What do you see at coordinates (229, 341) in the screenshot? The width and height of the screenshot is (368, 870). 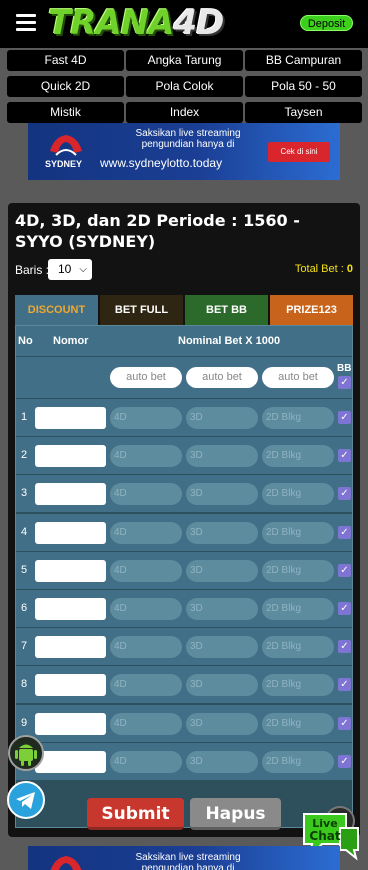 I see `col-nominal: Nominal Bet X 1000` at bounding box center [229, 341].